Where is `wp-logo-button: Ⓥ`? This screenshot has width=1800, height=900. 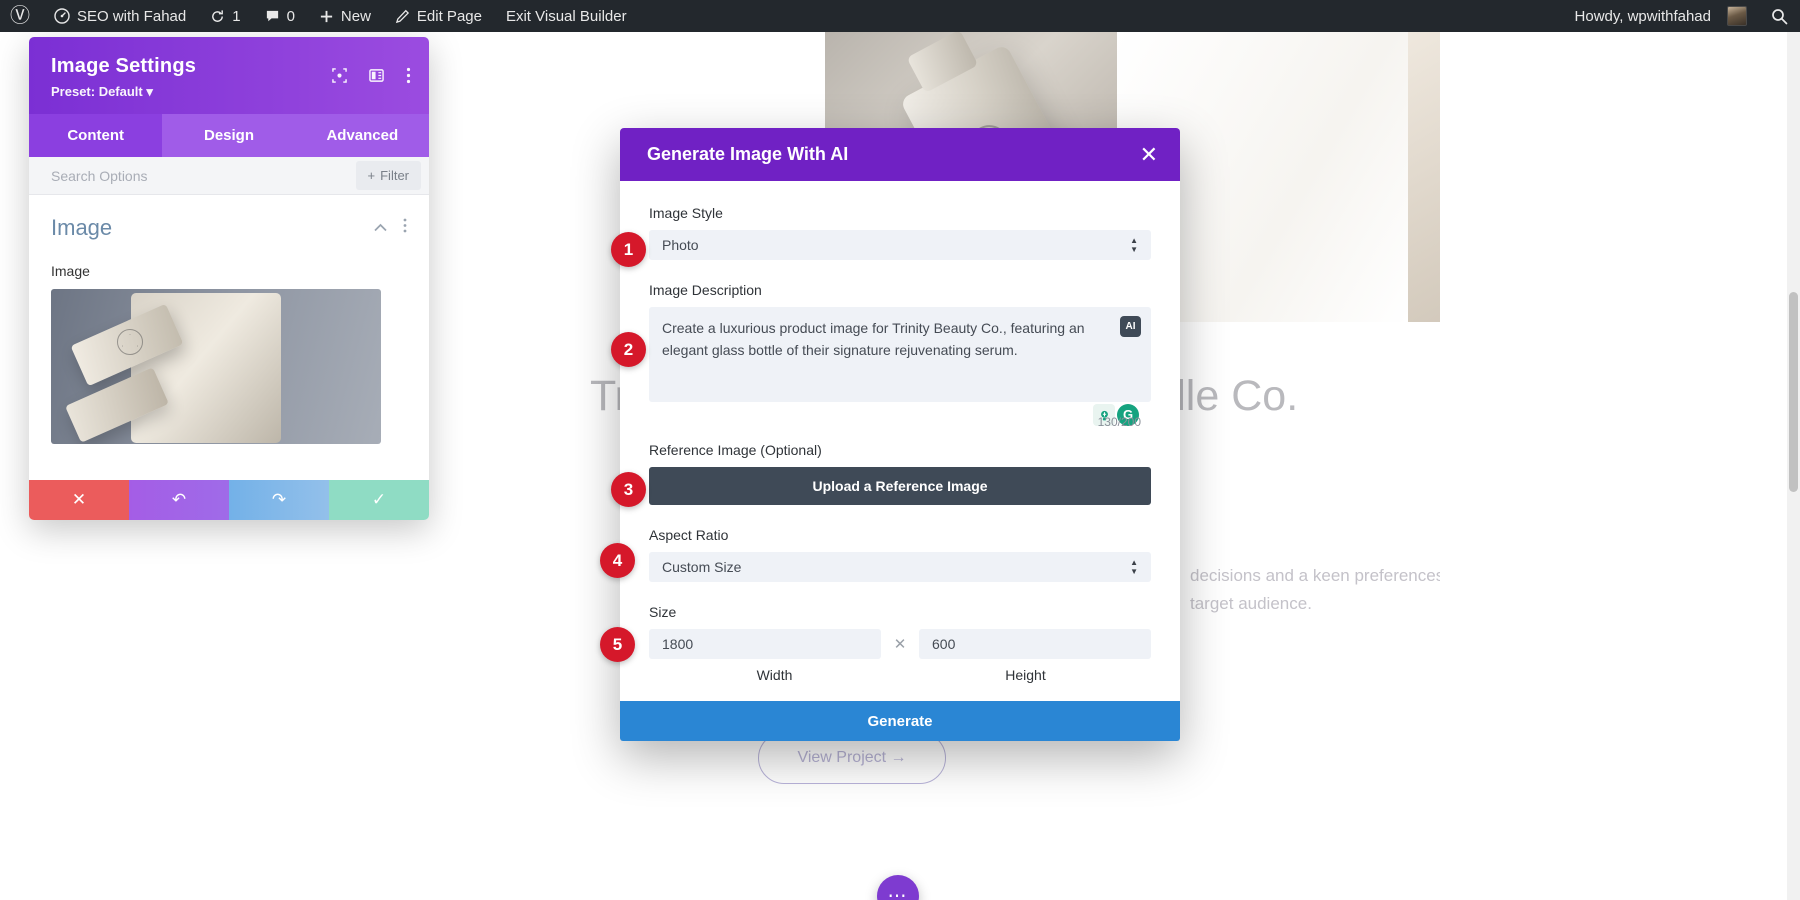 wp-logo-button: Ⓥ is located at coordinates (21, 16).